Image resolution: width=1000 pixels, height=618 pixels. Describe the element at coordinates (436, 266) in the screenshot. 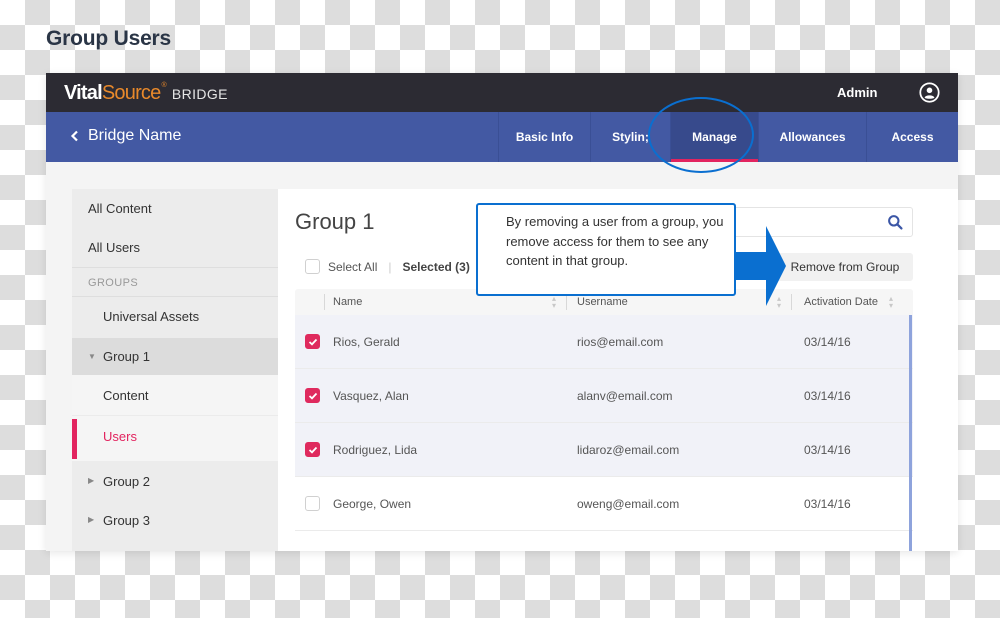

I see `selected-count: Selected (3)` at that location.